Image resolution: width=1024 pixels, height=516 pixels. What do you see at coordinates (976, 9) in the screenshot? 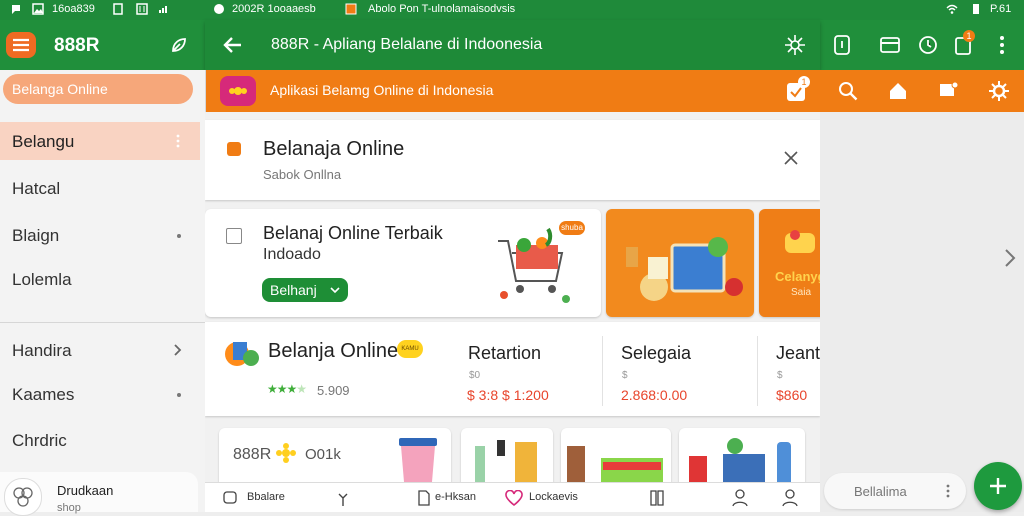
I see `battery-icon` at bounding box center [976, 9].